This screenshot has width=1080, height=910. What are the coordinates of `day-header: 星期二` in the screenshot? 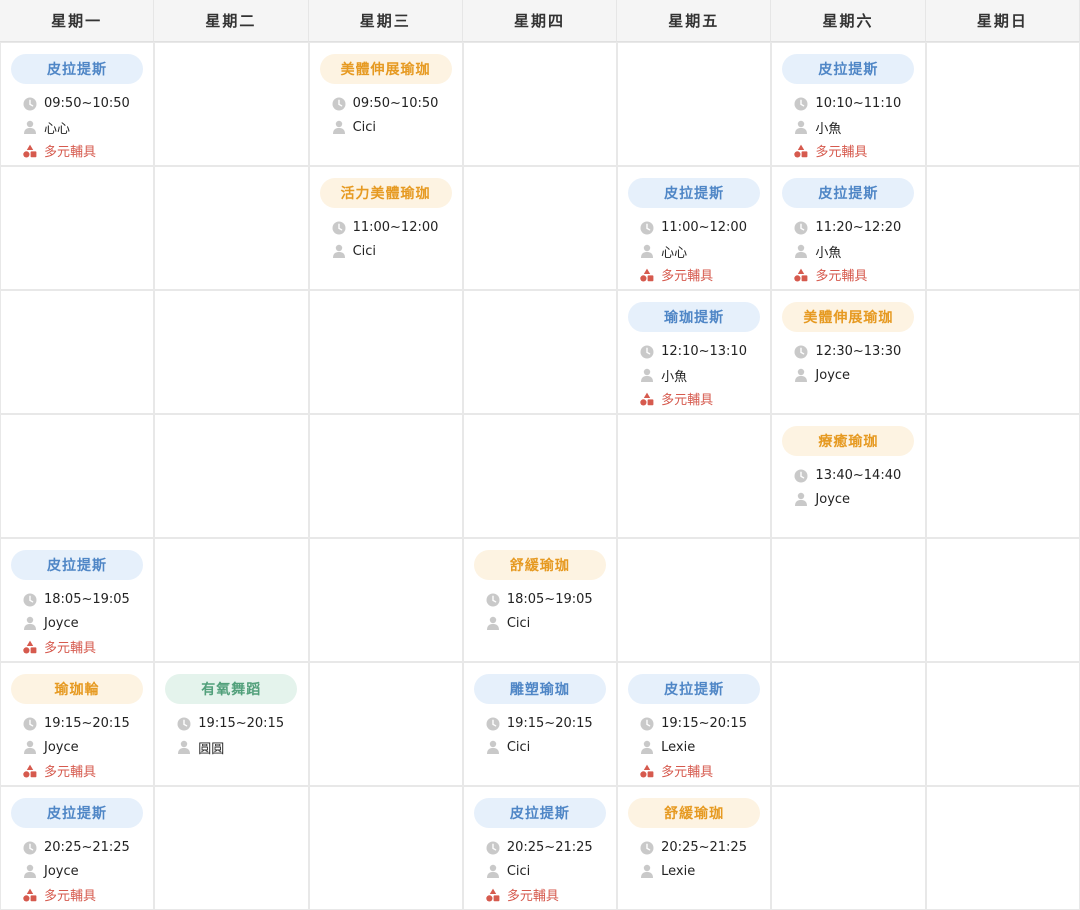 It's located at (231, 21).